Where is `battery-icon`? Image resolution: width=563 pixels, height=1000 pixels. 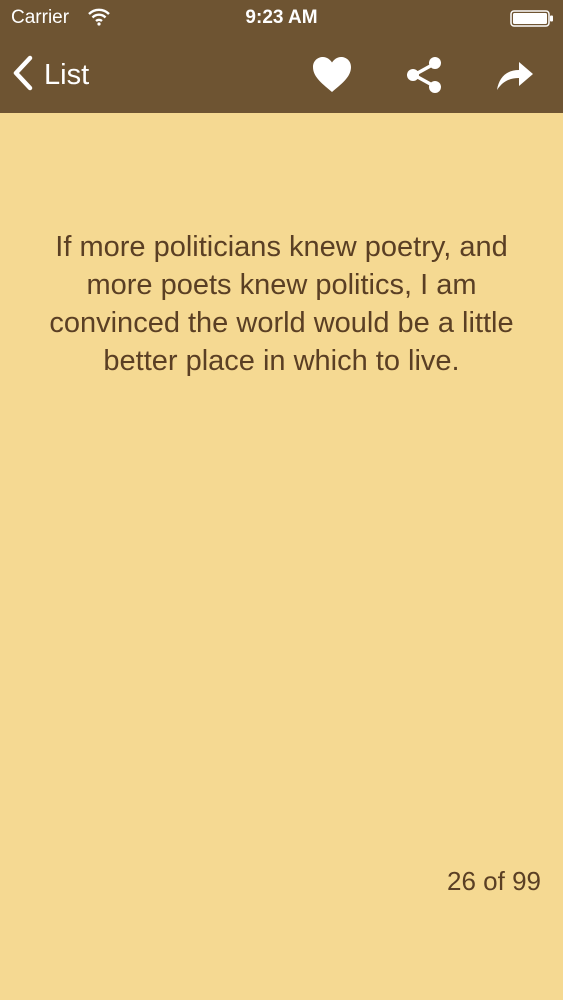 battery-icon is located at coordinates (532, 18).